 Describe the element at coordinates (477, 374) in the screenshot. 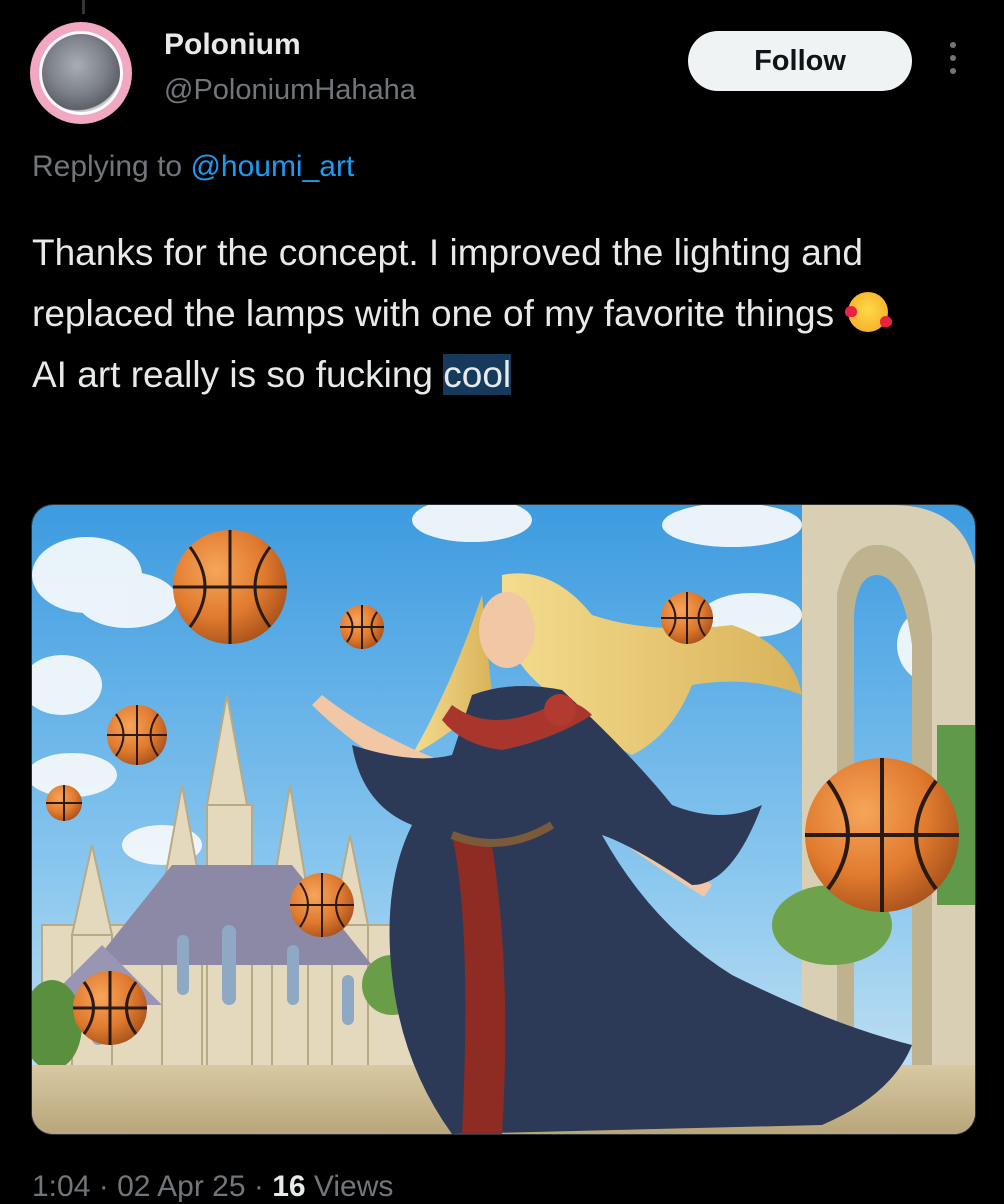

I see `highlighted-text: cool` at that location.